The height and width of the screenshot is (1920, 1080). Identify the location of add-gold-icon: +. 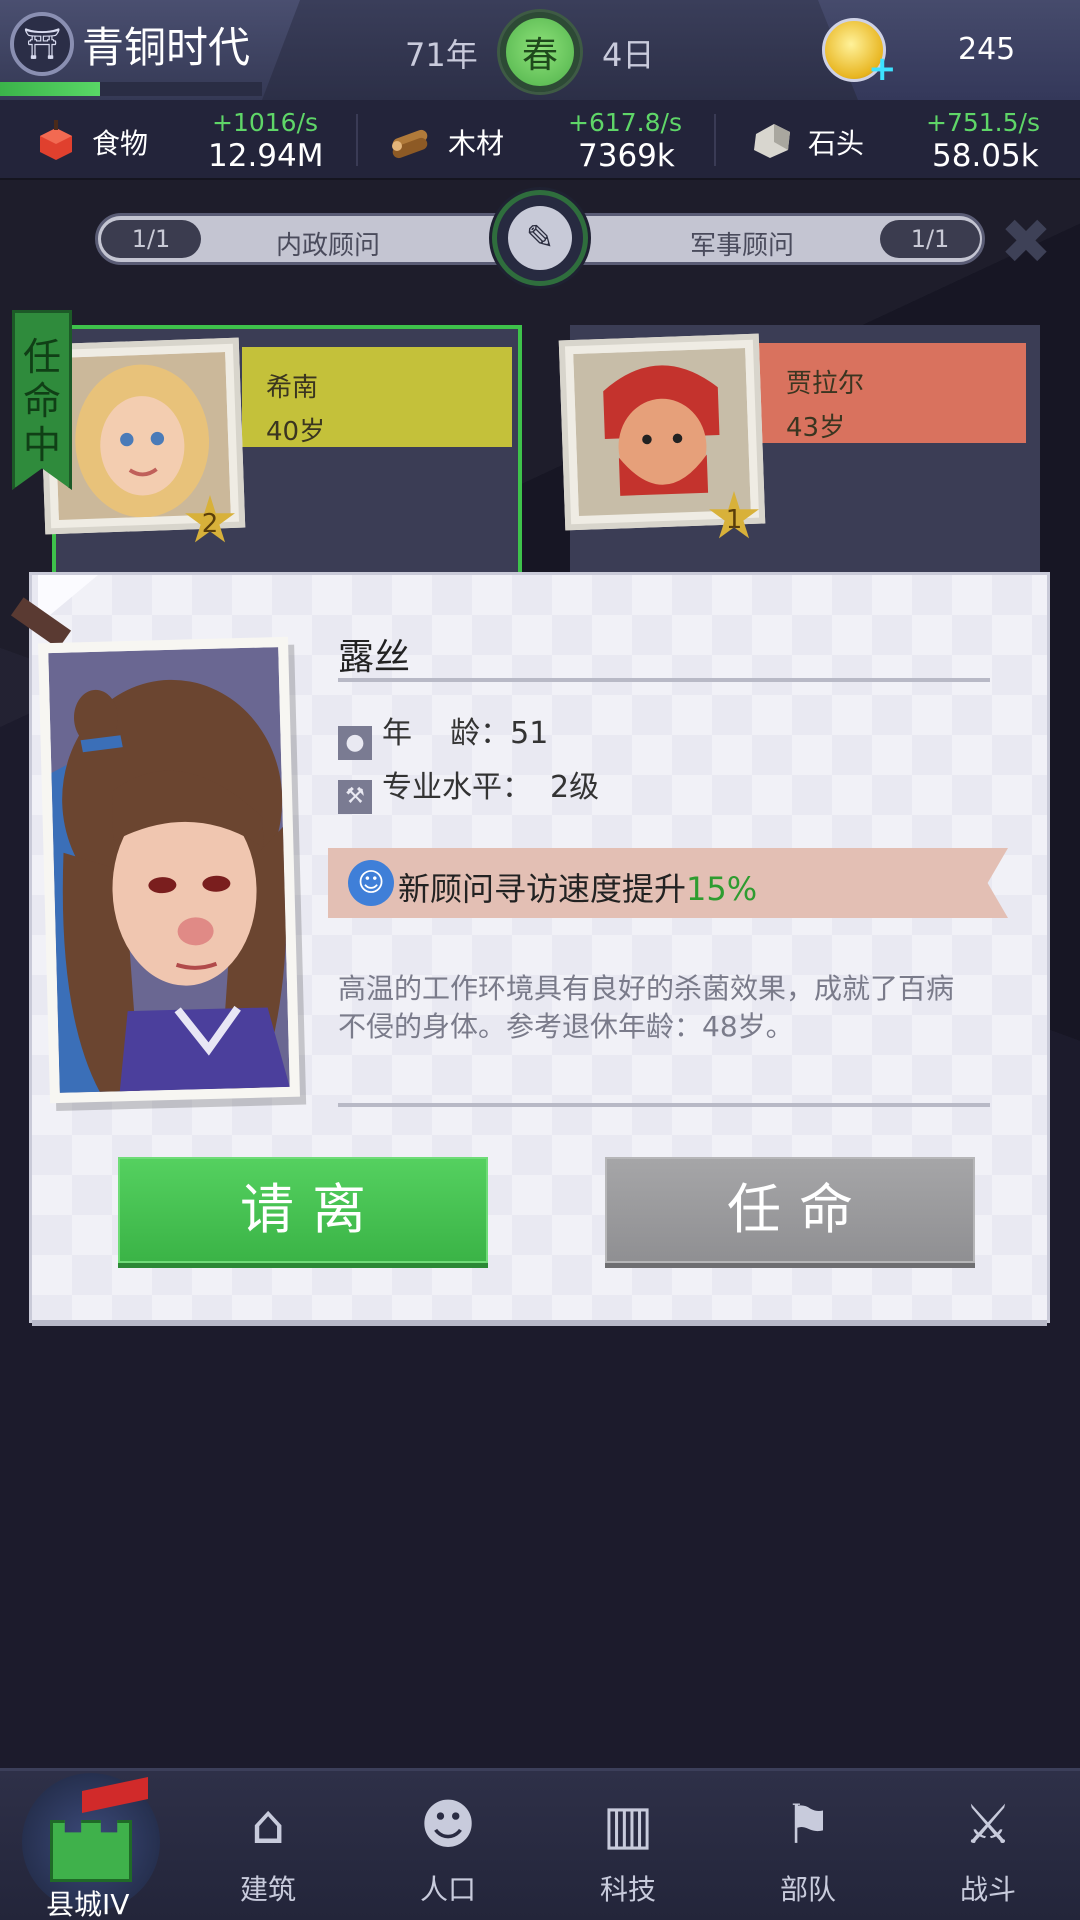
(883, 69).